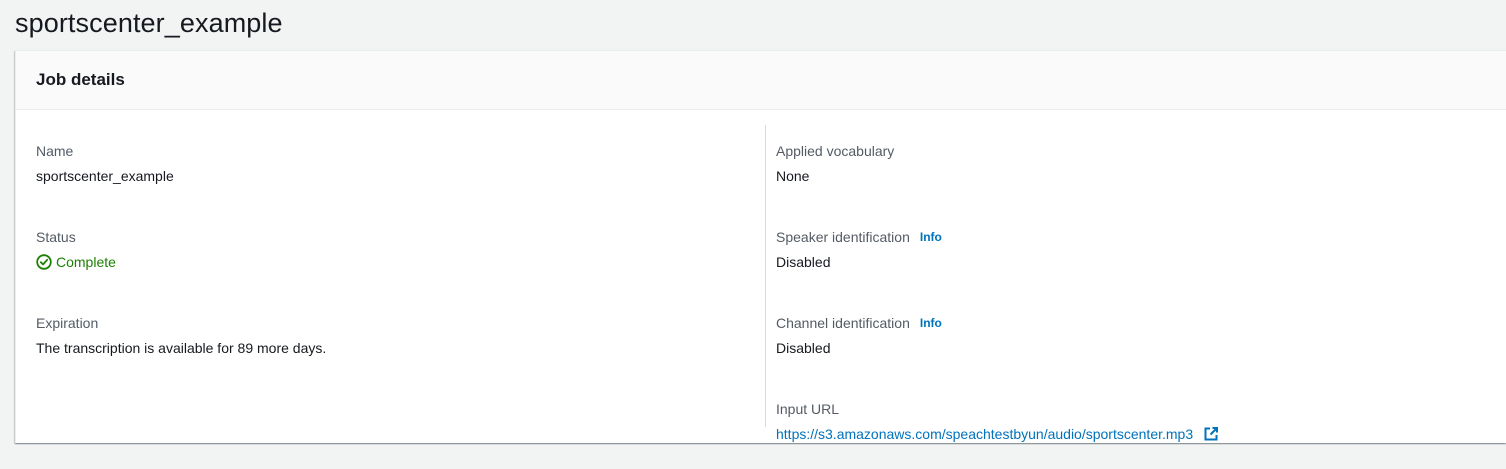 This screenshot has height=469, width=1506. Describe the element at coordinates (86, 262) in the screenshot. I see `status-value: Complete` at that location.